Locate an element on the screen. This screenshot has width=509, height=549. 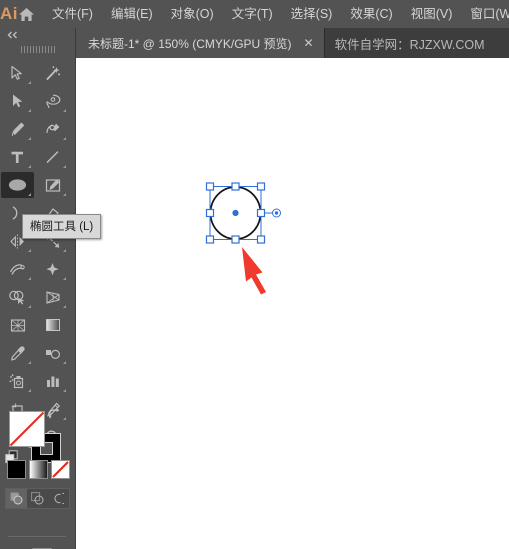
home-icon is located at coordinates (26, 14).